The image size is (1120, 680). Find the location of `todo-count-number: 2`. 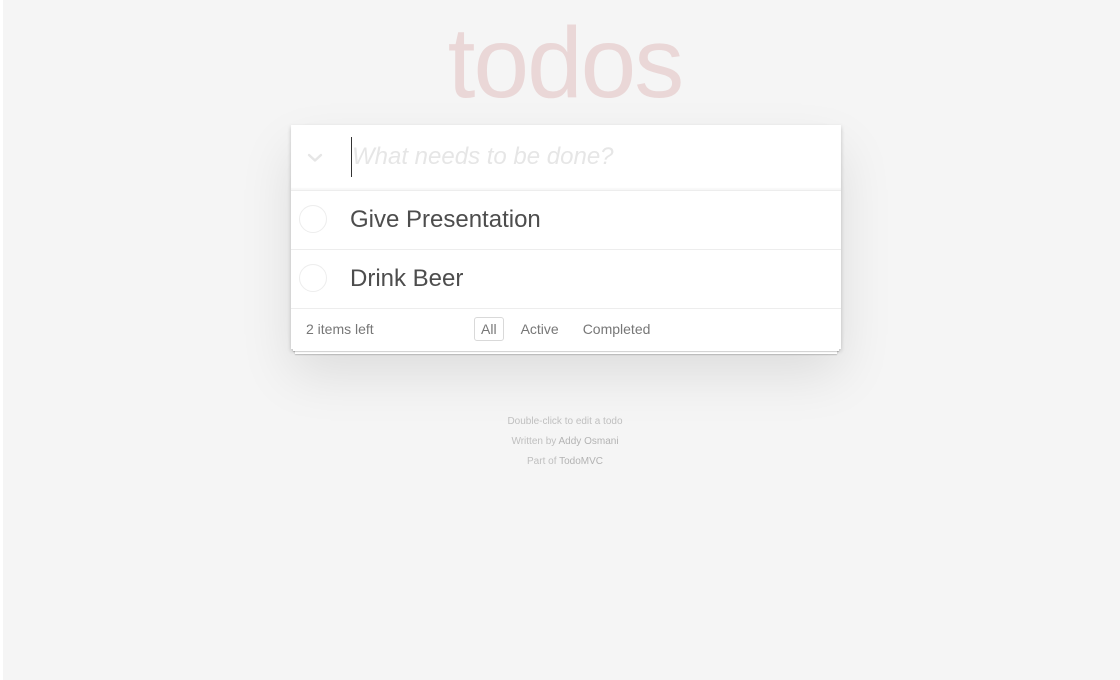

todo-count-number: 2 is located at coordinates (310, 329).